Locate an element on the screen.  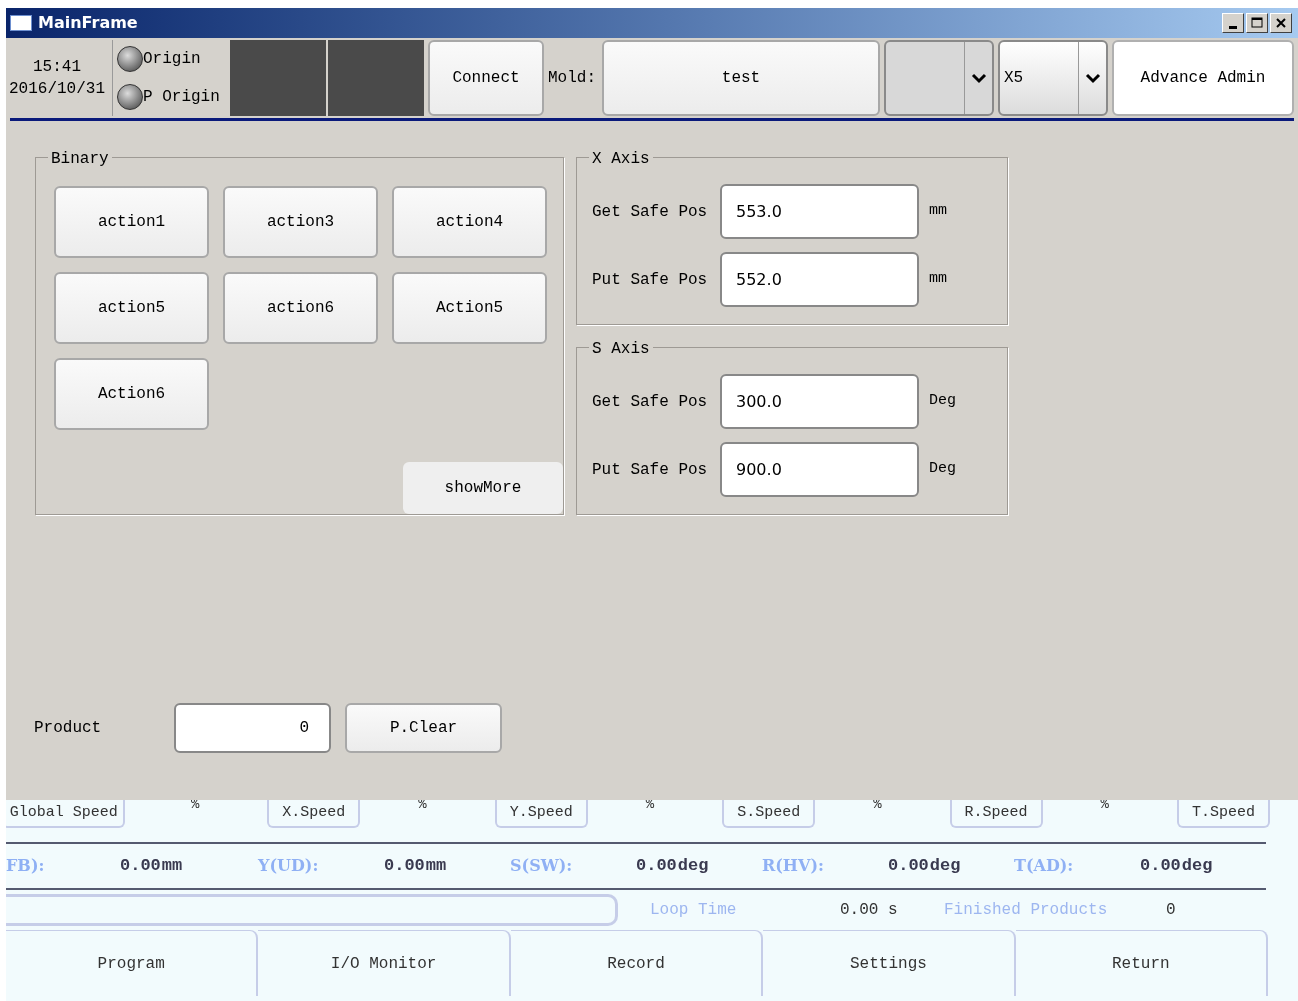
clock-time: 15:41 is located at coordinates (57, 67).